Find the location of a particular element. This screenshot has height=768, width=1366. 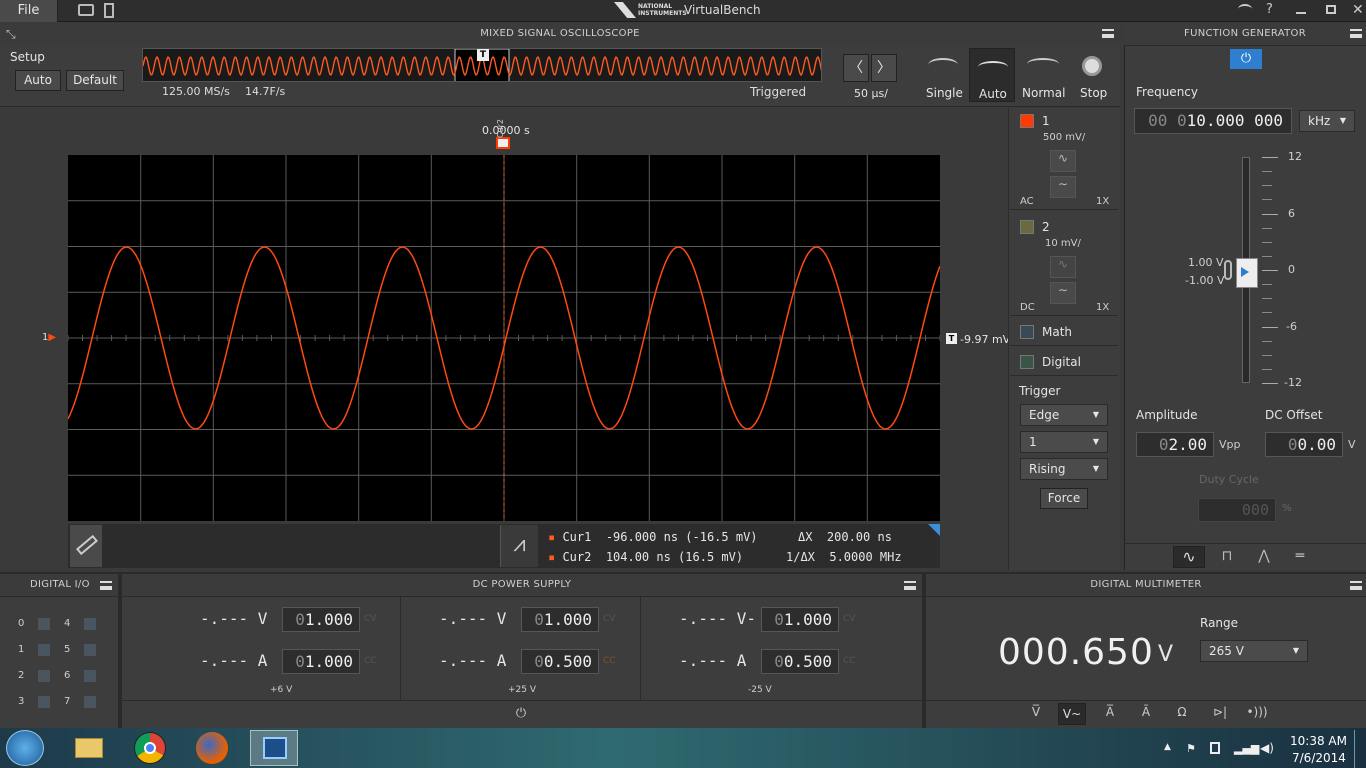

psu3-current-set: 00.500 is located at coordinates (800, 661).